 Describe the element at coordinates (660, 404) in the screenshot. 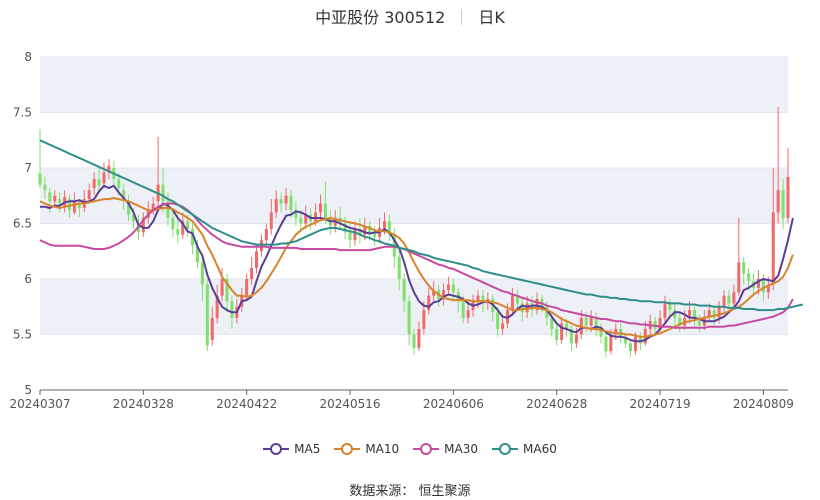

I see `x-tick-label: 20240719` at that location.